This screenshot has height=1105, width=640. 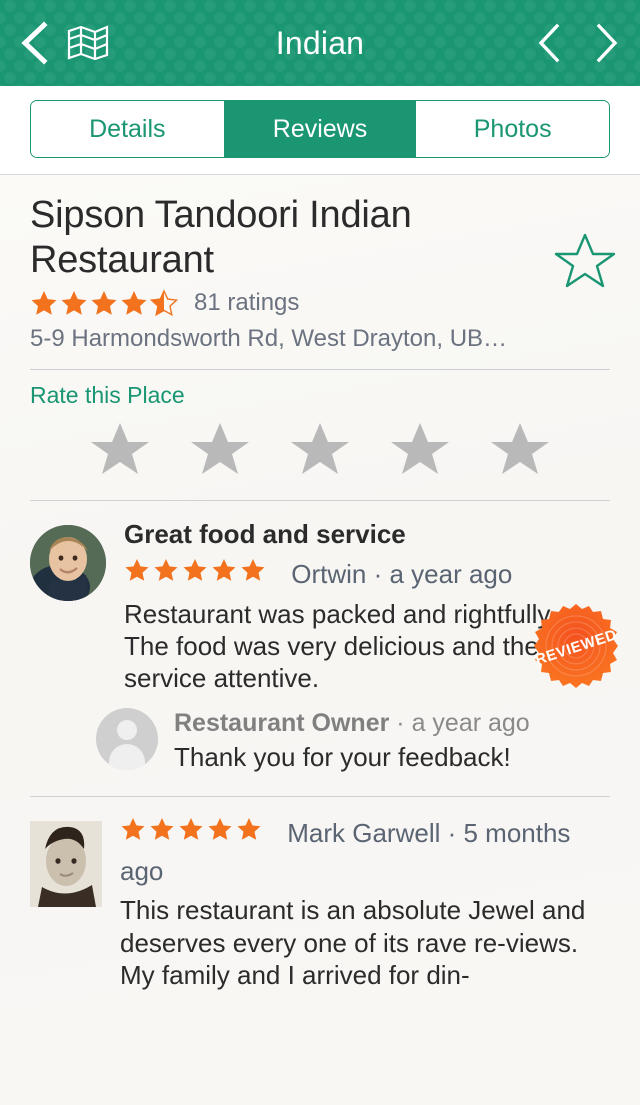 What do you see at coordinates (265, 533) in the screenshot?
I see `review-title: Great food and service` at bounding box center [265, 533].